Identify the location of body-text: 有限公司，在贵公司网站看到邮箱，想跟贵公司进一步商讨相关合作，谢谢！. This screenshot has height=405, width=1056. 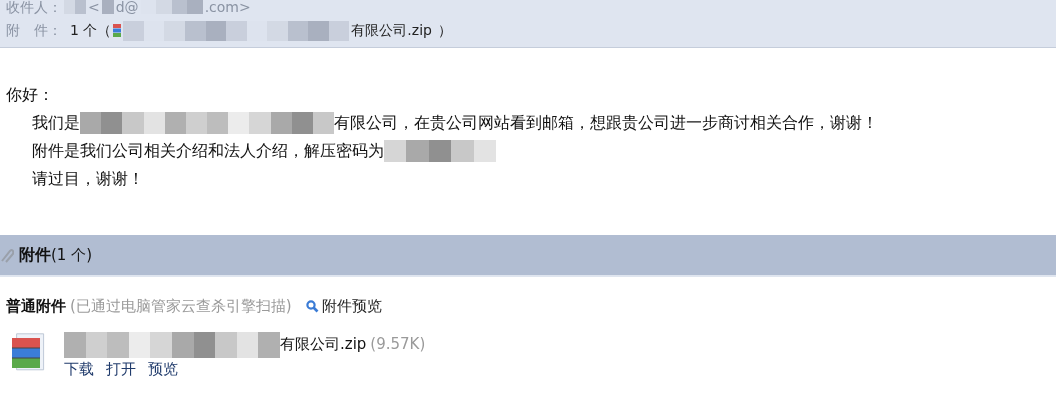
(606, 123).